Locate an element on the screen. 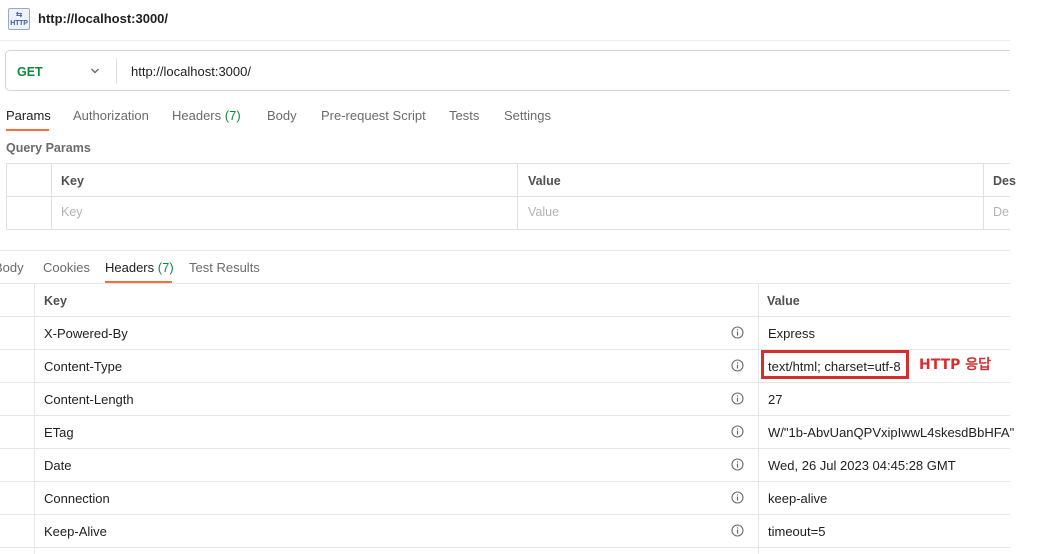 The width and height of the screenshot is (1047, 554). tab-body: Body is located at coordinates (282, 115).